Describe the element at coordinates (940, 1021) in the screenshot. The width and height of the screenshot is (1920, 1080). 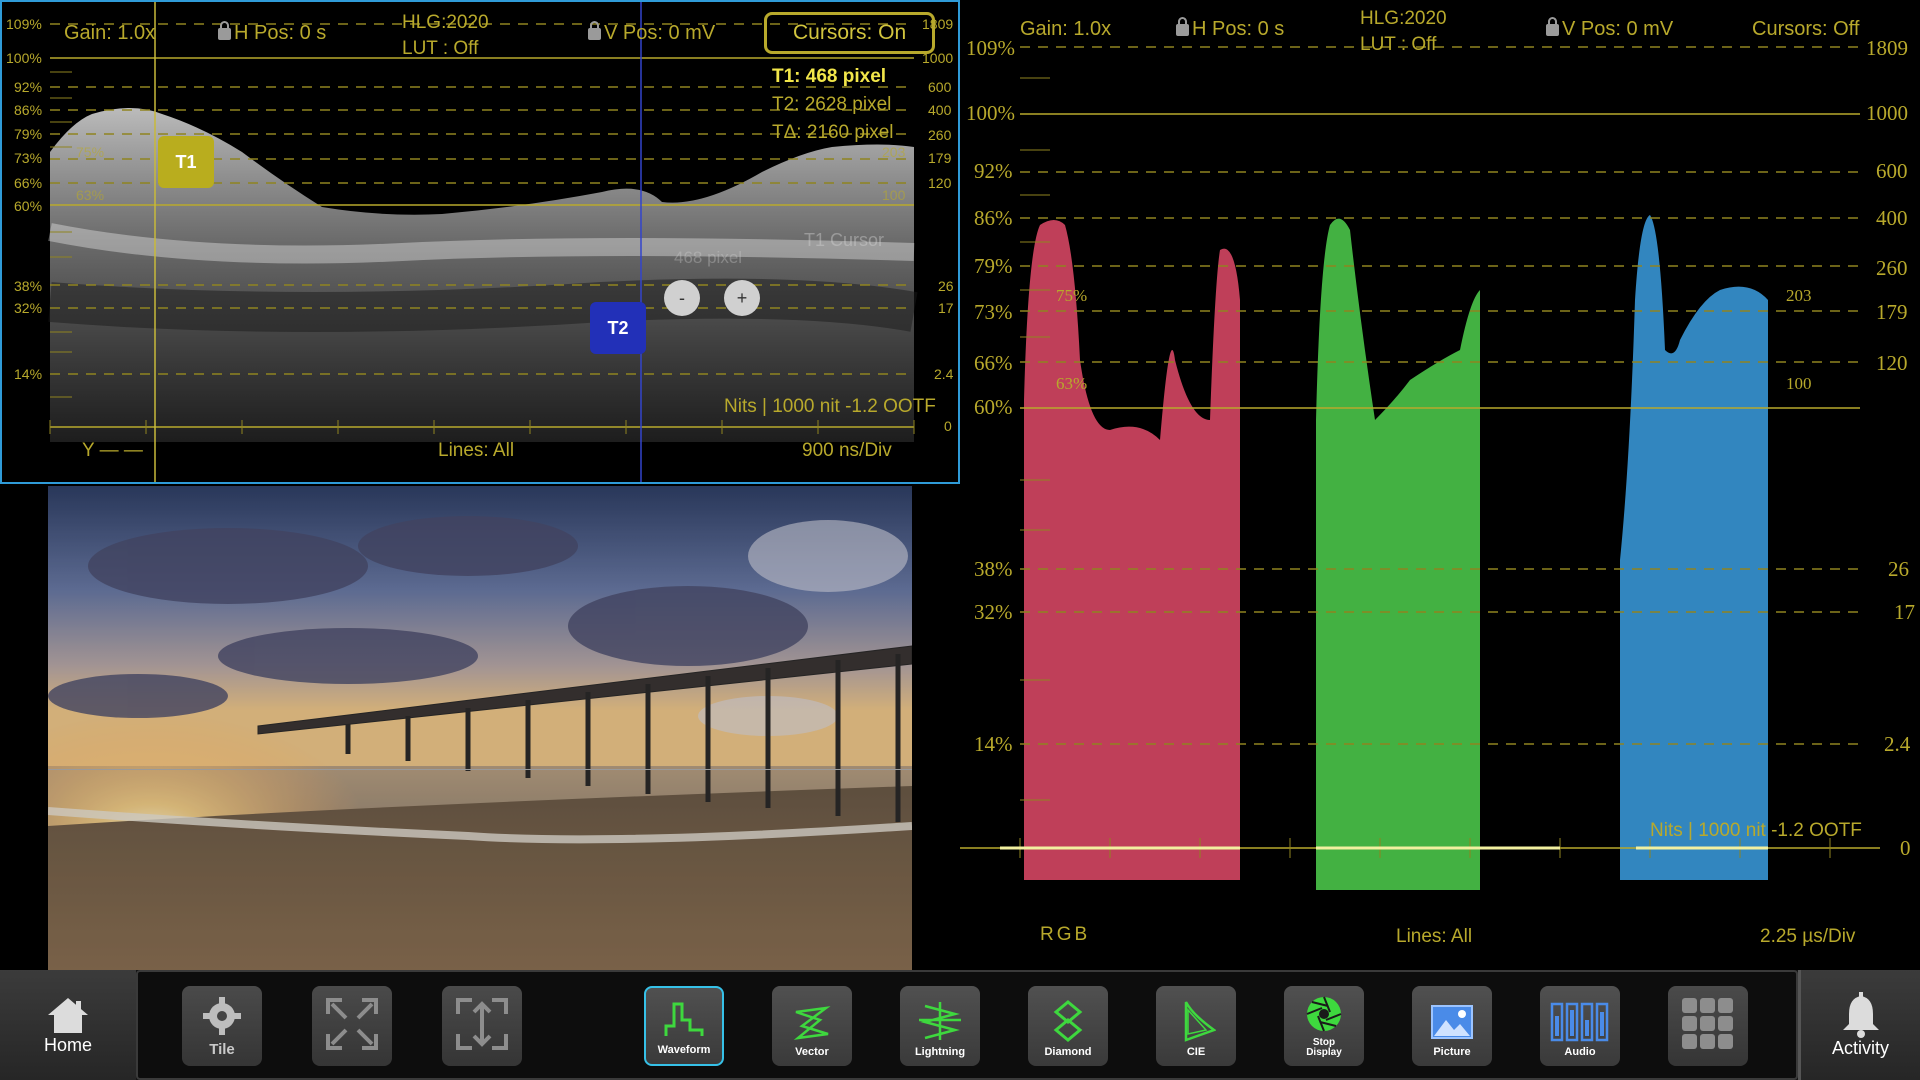
I see `lightning-icon` at that location.